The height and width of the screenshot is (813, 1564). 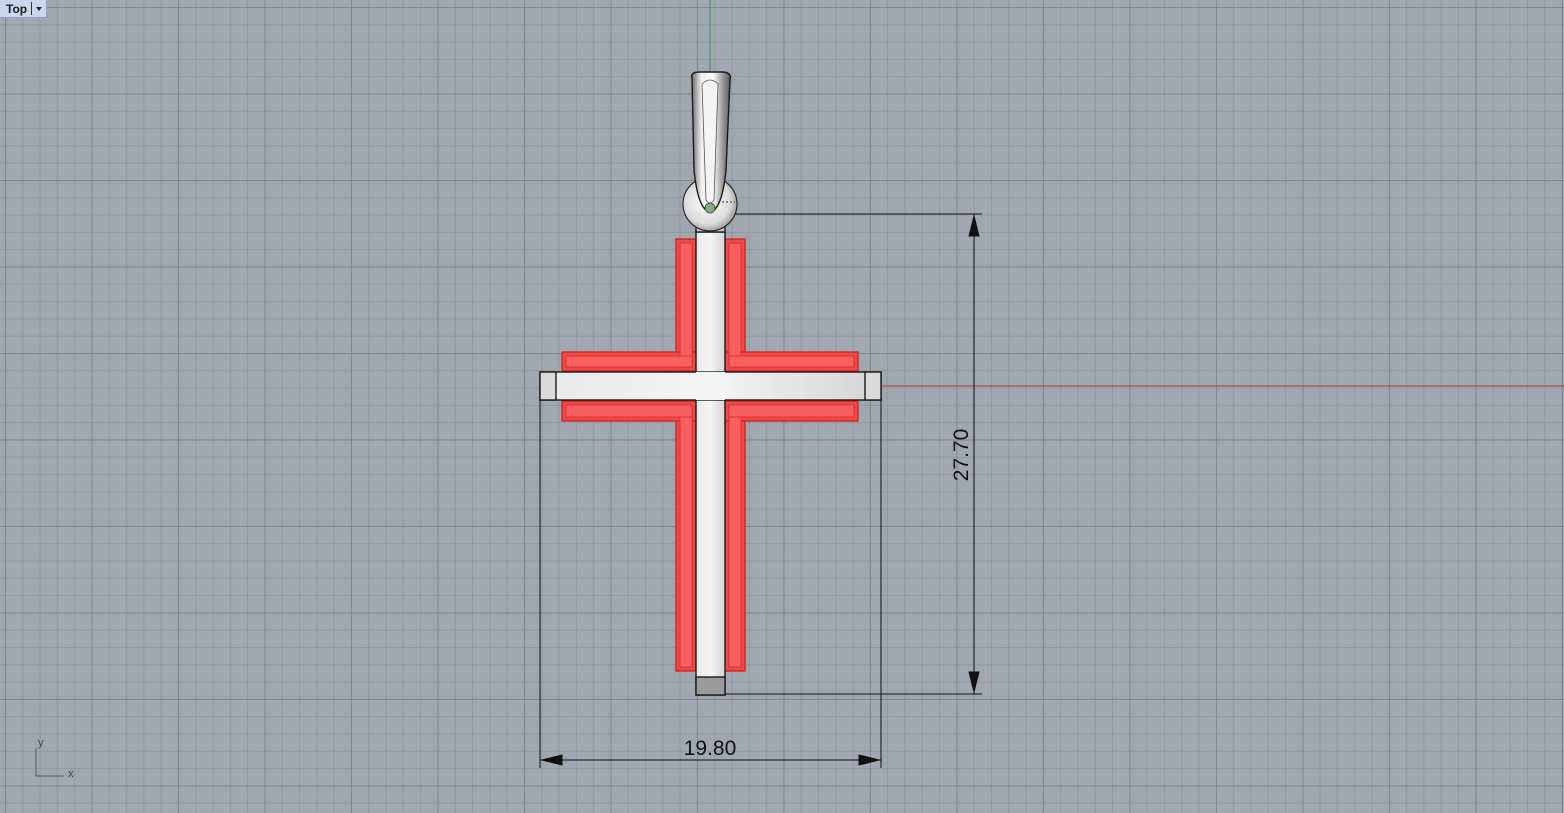 What do you see at coordinates (71, 774) in the screenshot?
I see `axes-x-label: x` at bounding box center [71, 774].